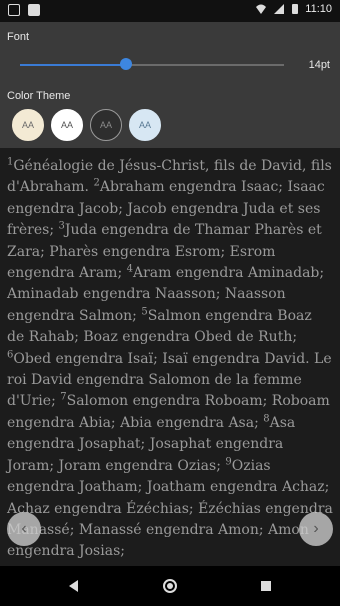  What do you see at coordinates (145, 125) in the screenshot?
I see `theme-blue-button: AA` at bounding box center [145, 125].